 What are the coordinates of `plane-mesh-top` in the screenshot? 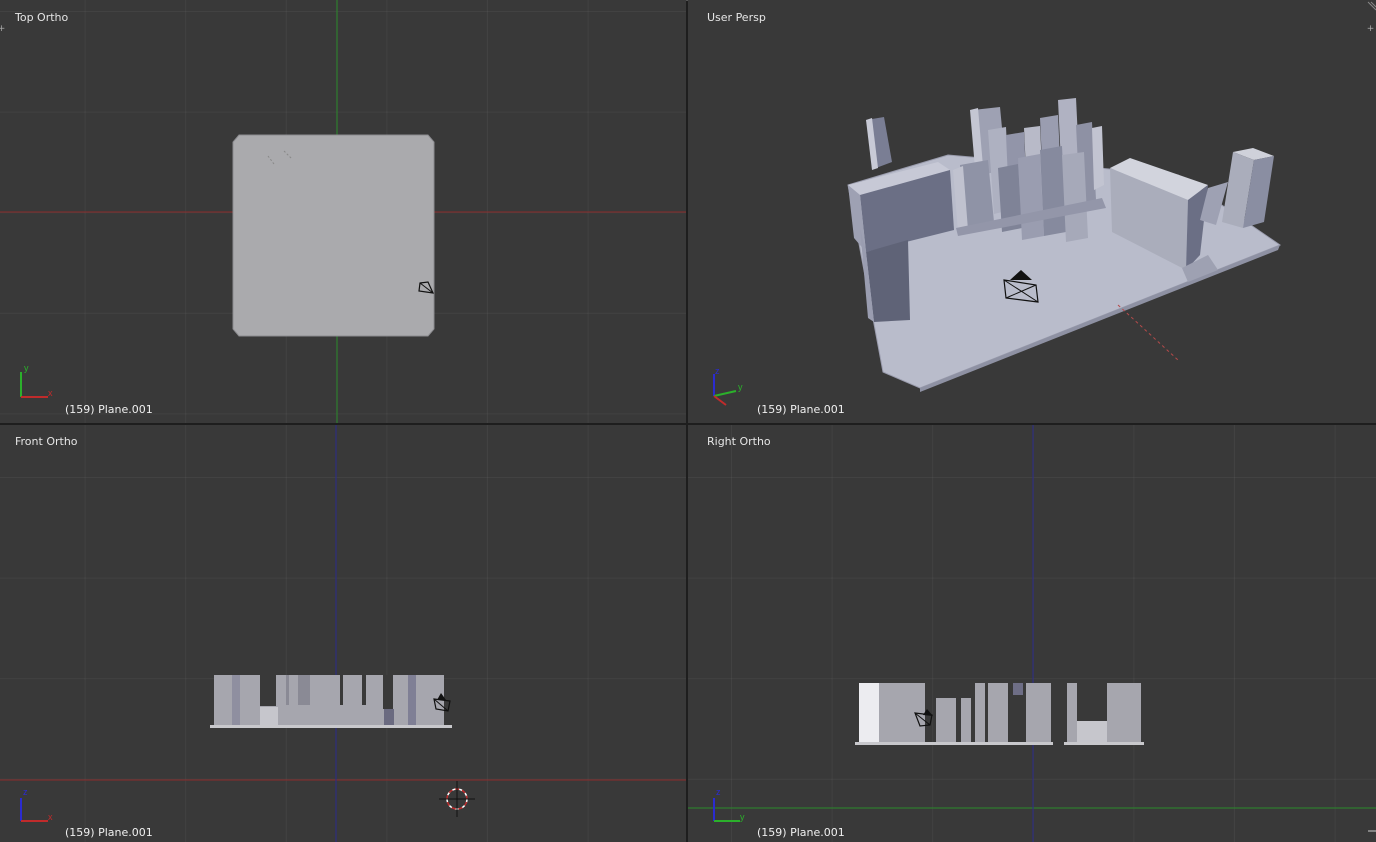 It's located at (333, 235).